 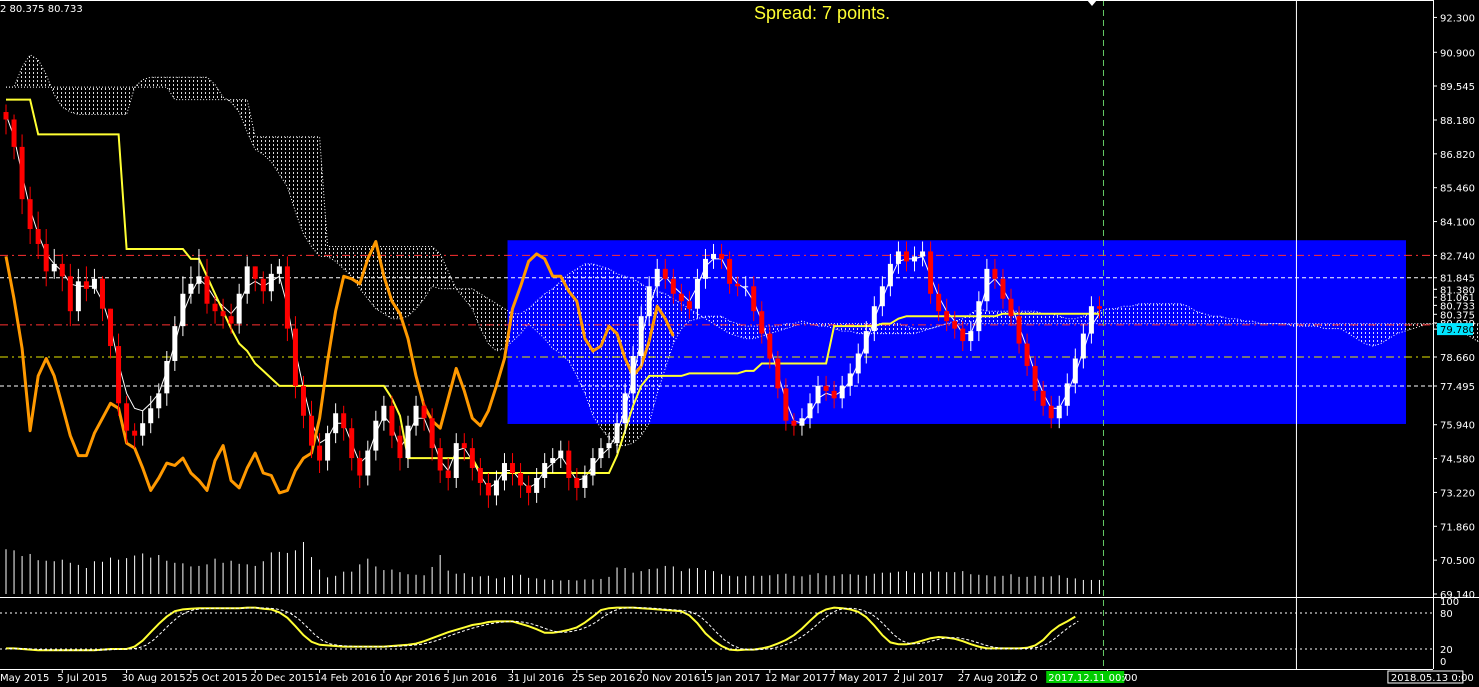 What do you see at coordinates (1457, 493) in the screenshot?
I see `price-tick-label: 73.220` at bounding box center [1457, 493].